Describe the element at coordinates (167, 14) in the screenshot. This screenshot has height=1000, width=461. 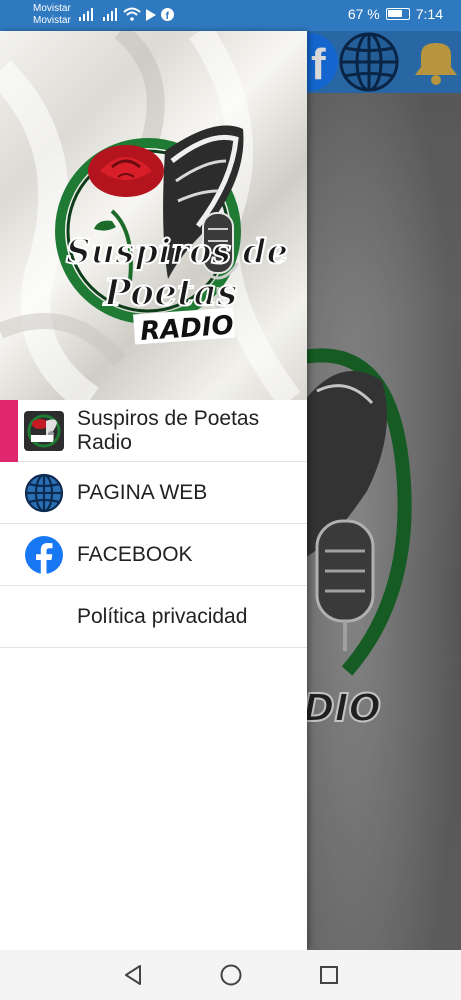
I see `facebook-notification-icon: f` at that location.